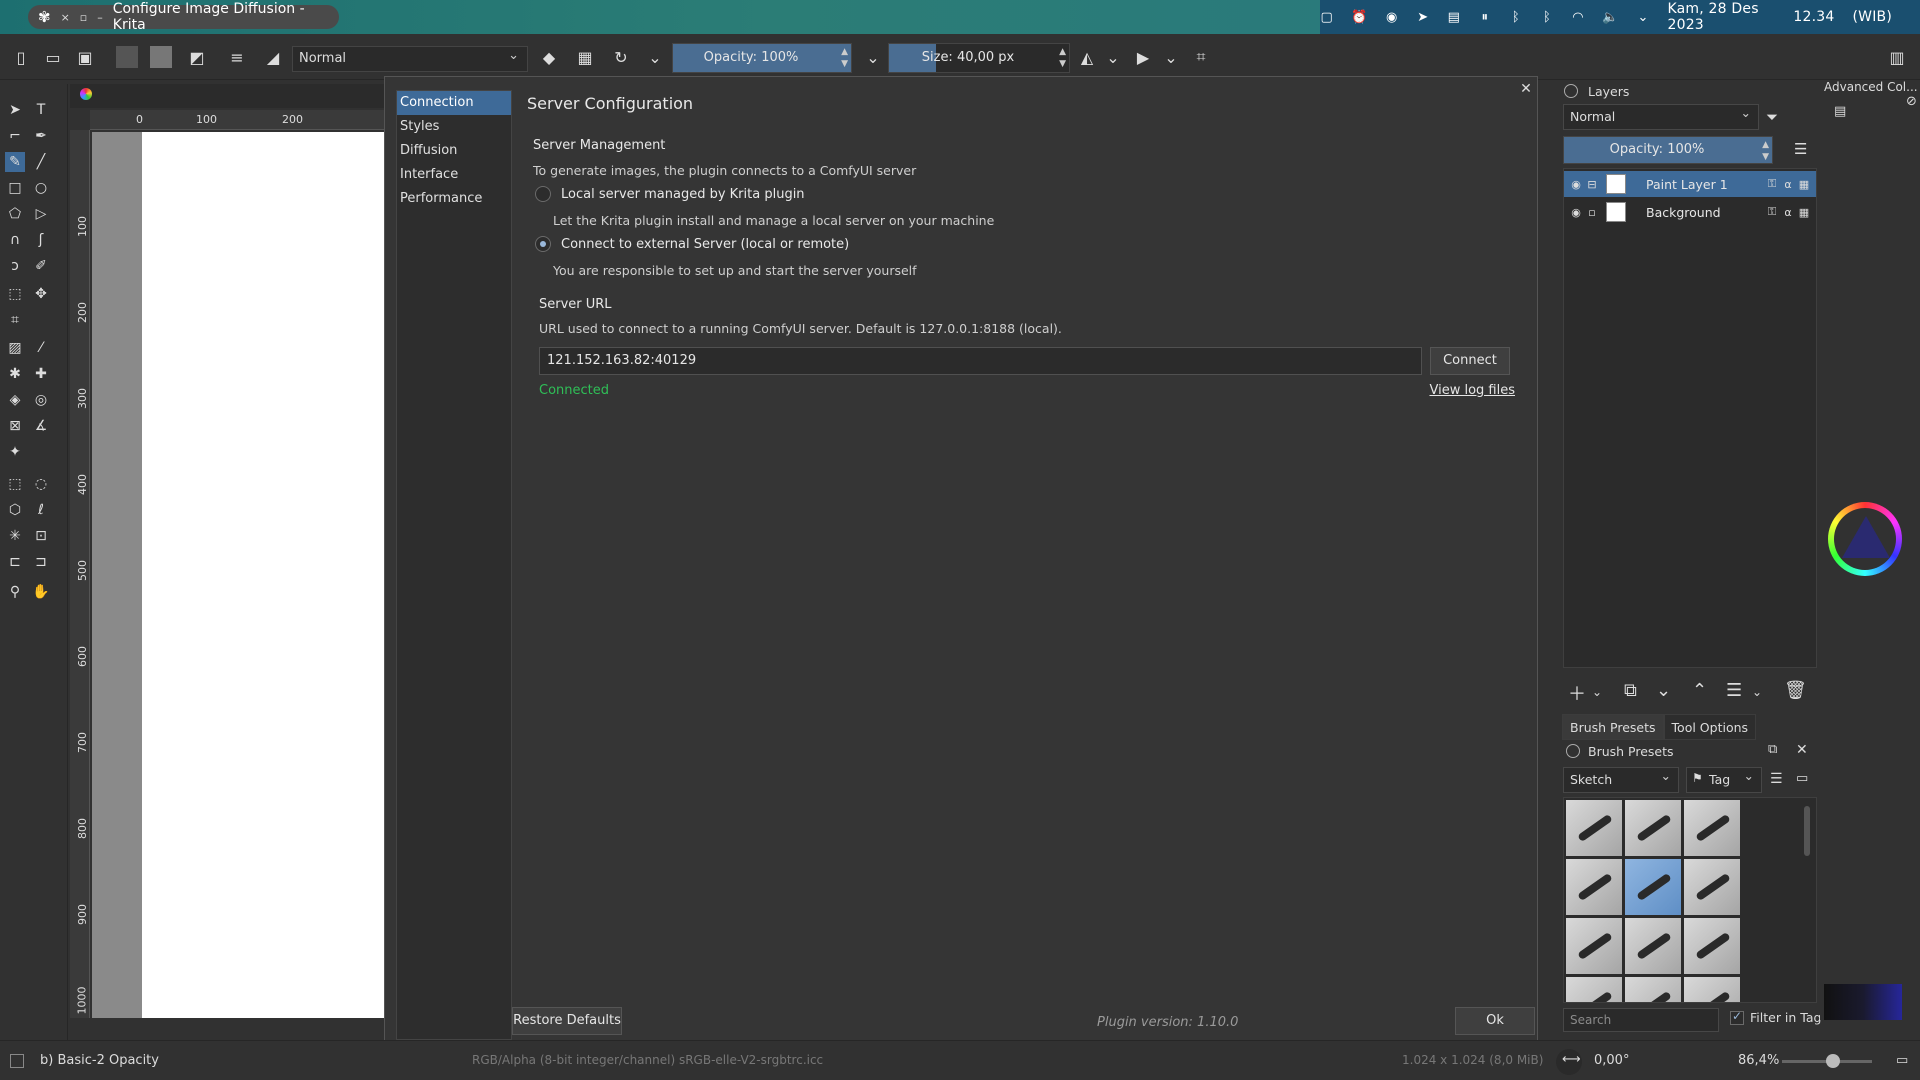  I want to click on bluetooth-icon: ᛒ, so click(1515, 17).